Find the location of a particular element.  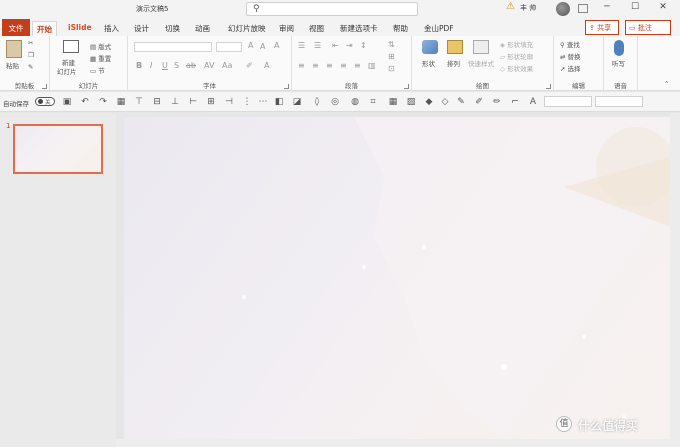

text-box-icon: A is located at coordinates (533, 102).